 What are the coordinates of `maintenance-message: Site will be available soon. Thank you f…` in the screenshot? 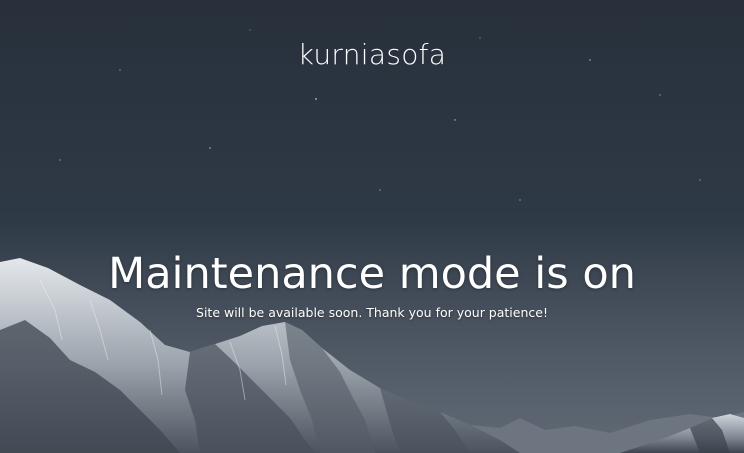 It's located at (372, 312).